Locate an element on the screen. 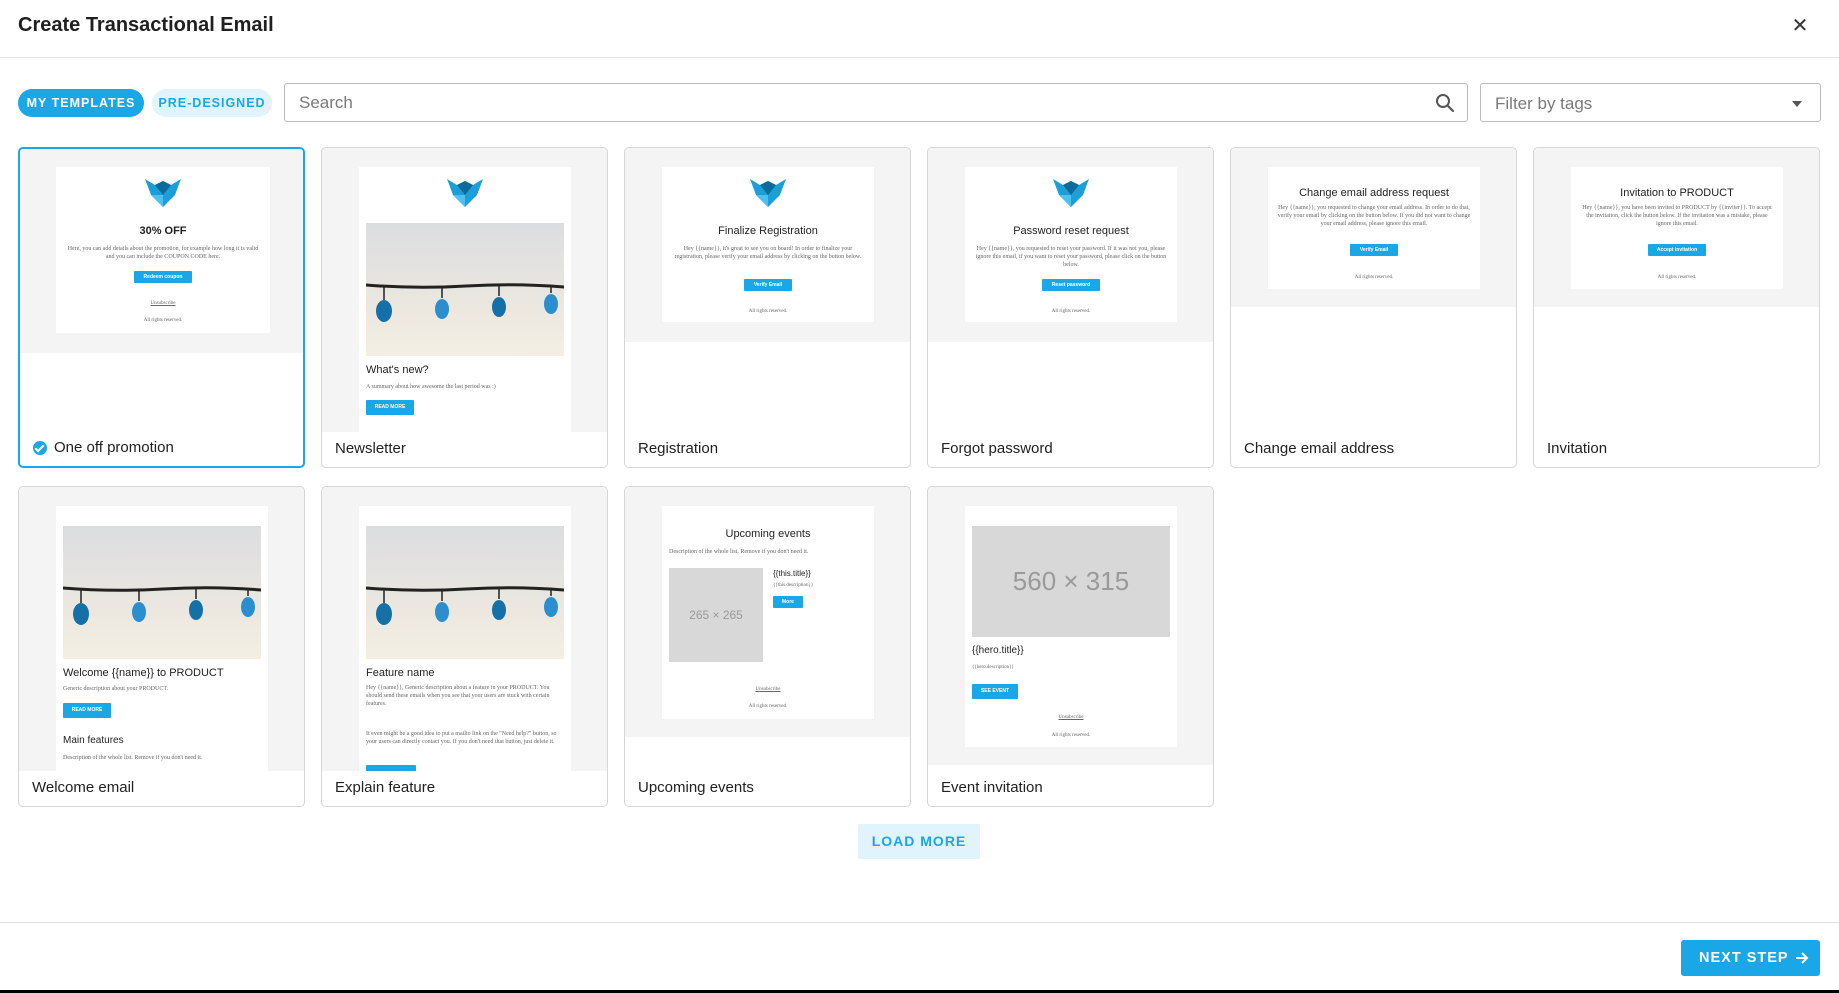 Image resolution: width=1839 pixels, height=993 pixels. template-label: Registration is located at coordinates (678, 448).